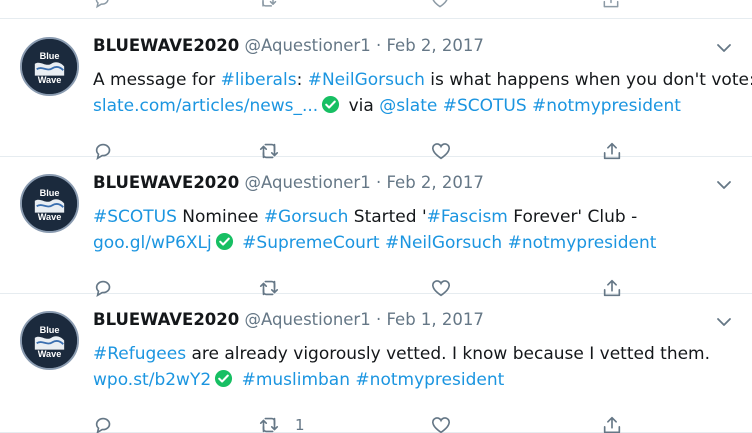 This screenshot has height=433, width=752. I want to click on tweet-text: Forever' Club -, so click(572, 217).